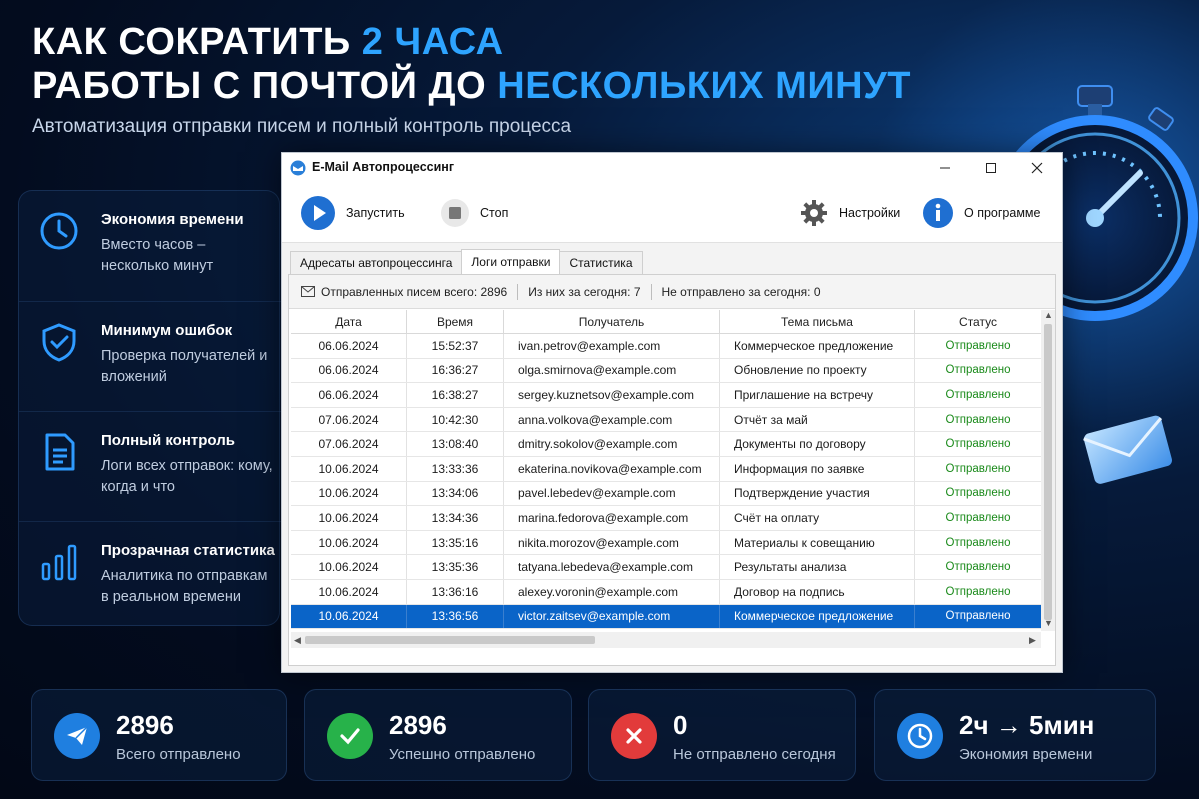 Image resolution: width=1199 pixels, height=799 pixels. I want to click on envelope-icon, so click(1127, 449).